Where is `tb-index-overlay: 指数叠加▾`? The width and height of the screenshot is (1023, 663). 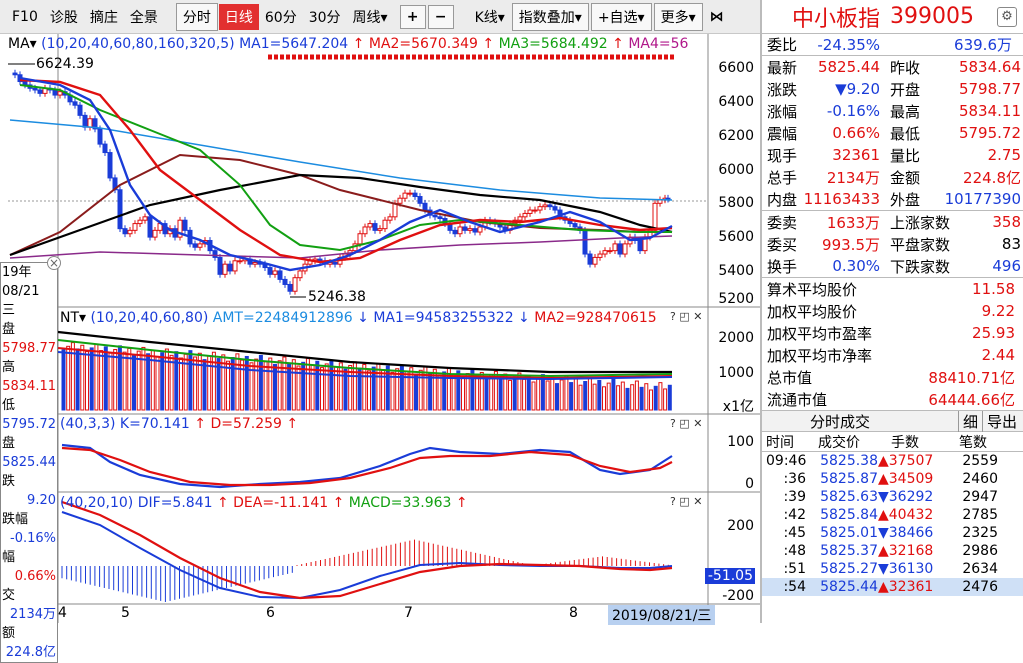
tb-index-overlay: 指数叠加▾ is located at coordinates (550, 16).